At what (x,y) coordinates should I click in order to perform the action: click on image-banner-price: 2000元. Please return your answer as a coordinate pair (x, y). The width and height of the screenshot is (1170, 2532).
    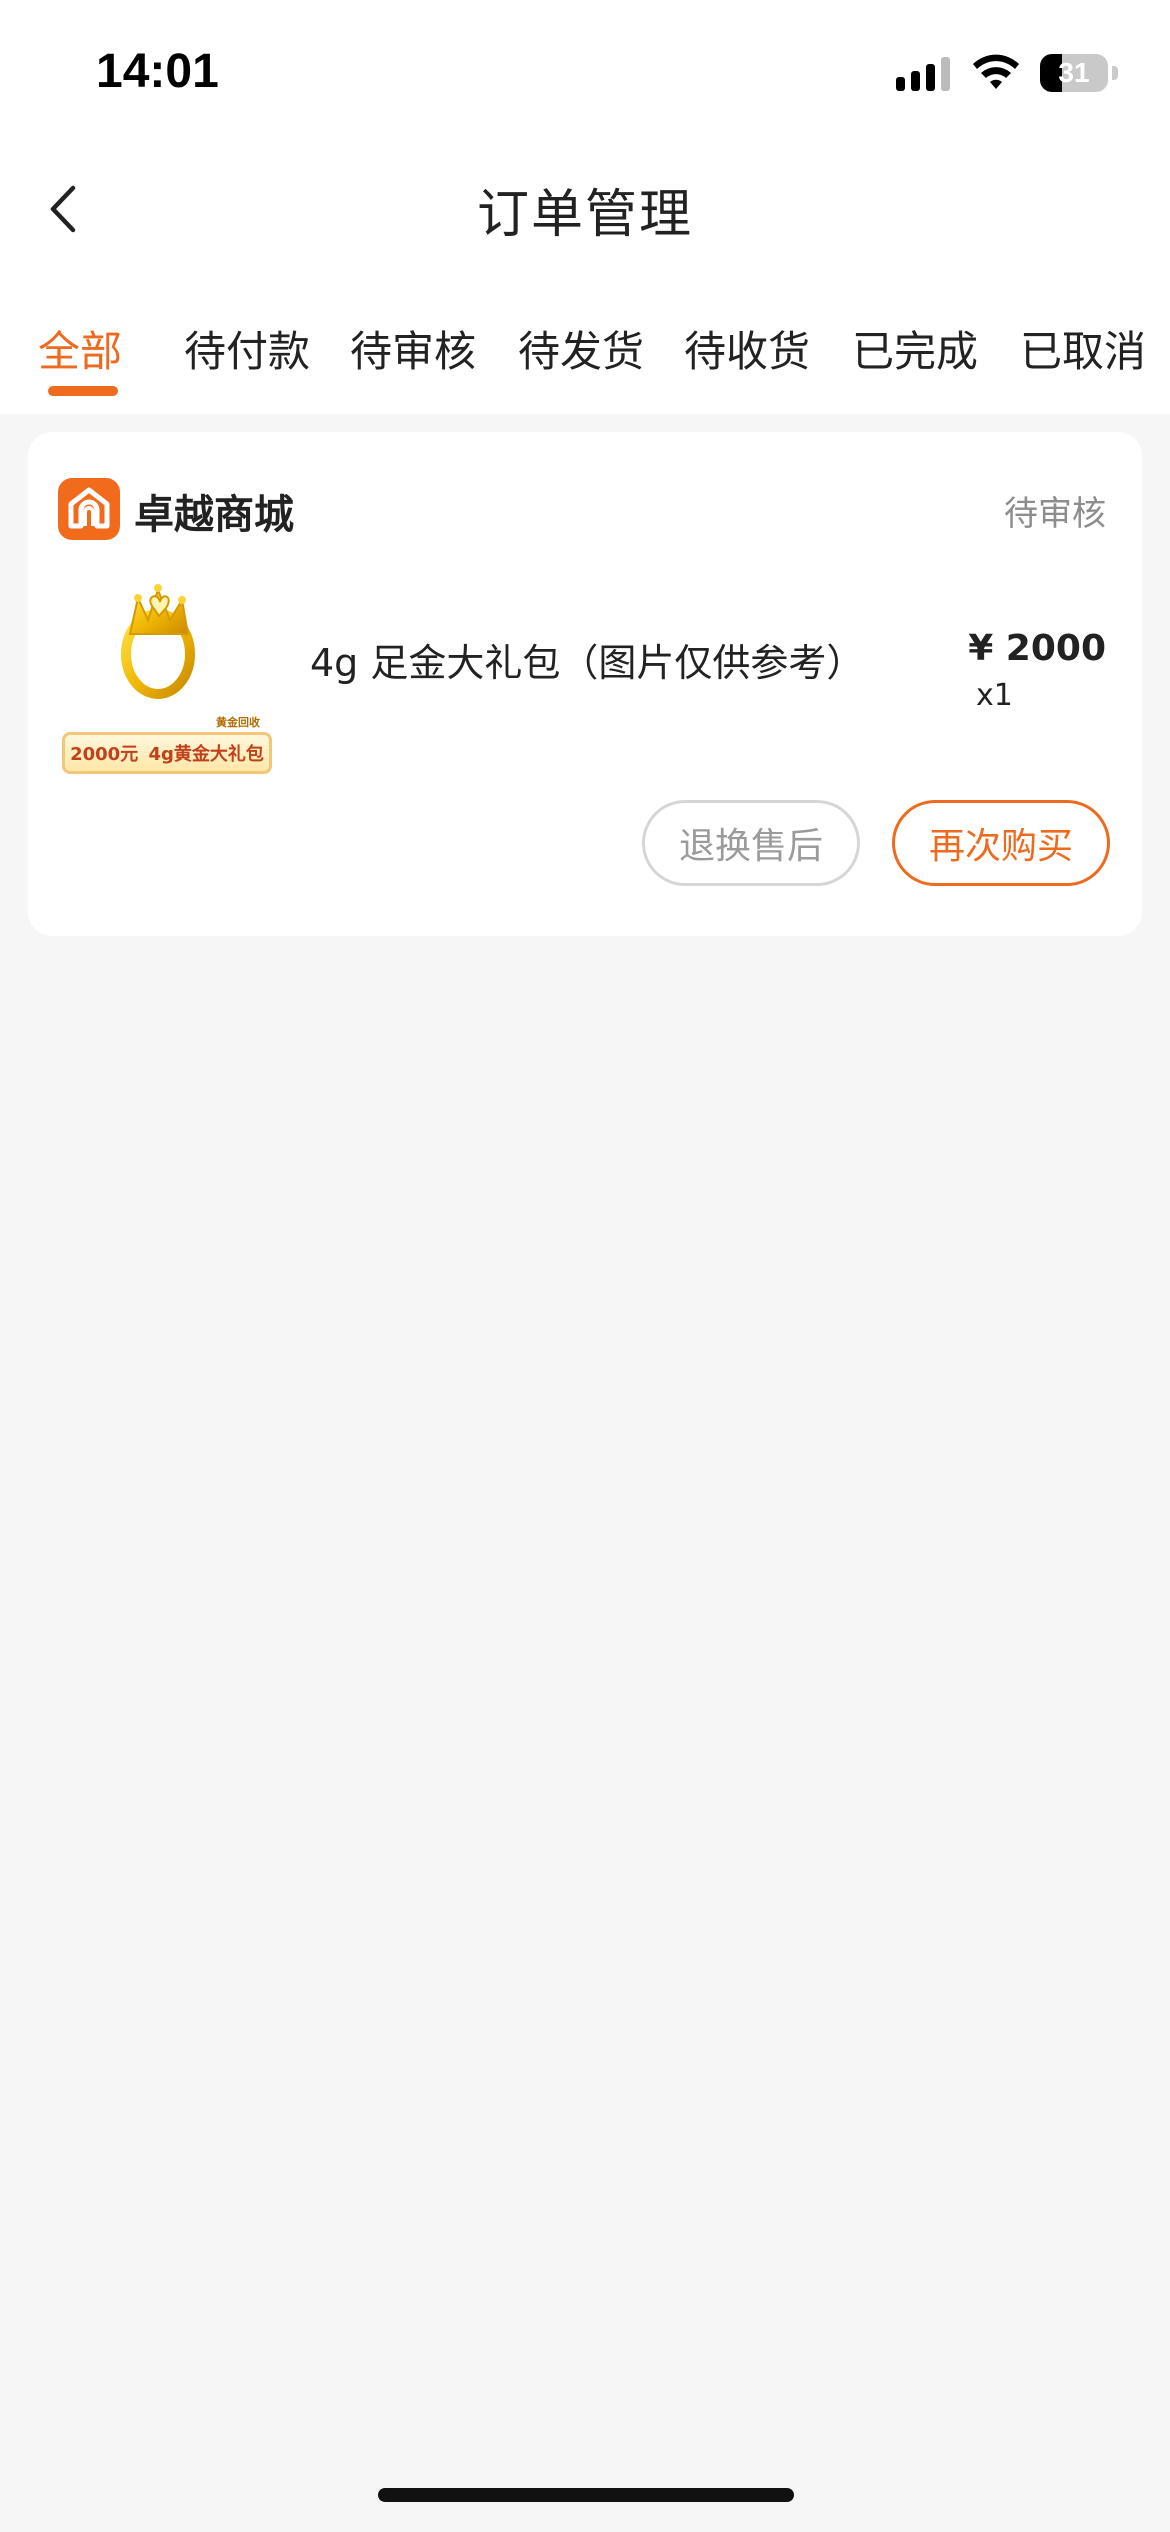
    Looking at the image, I should click on (104, 754).